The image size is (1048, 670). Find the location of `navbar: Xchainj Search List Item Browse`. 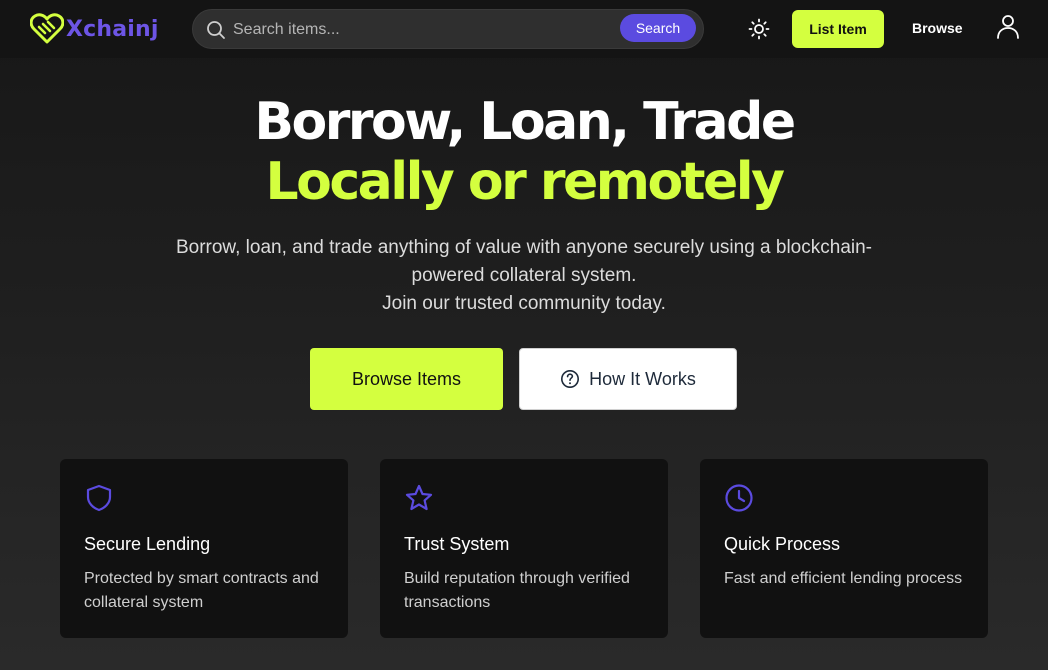

navbar: Xchainj Search List Item Browse is located at coordinates (524, 29).